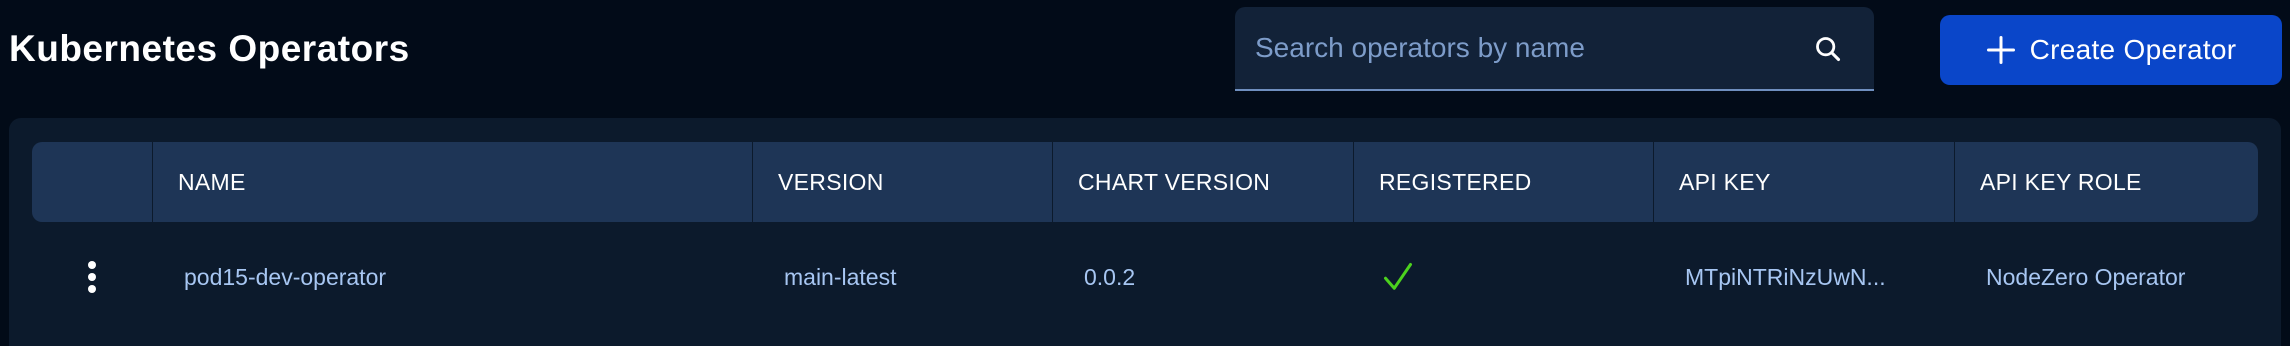 The width and height of the screenshot is (2290, 346). What do you see at coordinates (1503, 277) in the screenshot?
I see `registered-cell` at bounding box center [1503, 277].